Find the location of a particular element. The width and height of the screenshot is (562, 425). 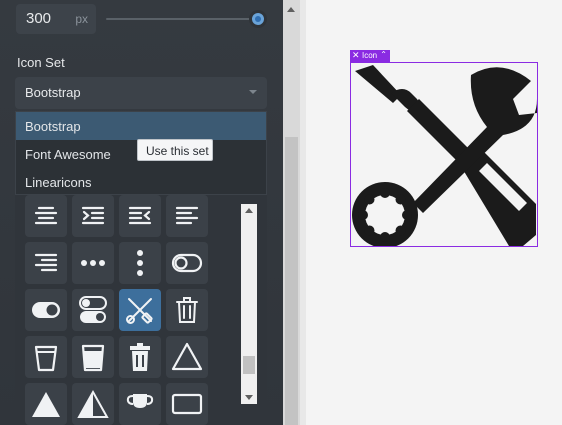

icon-set-select: Bootstrap is located at coordinates (141, 93).